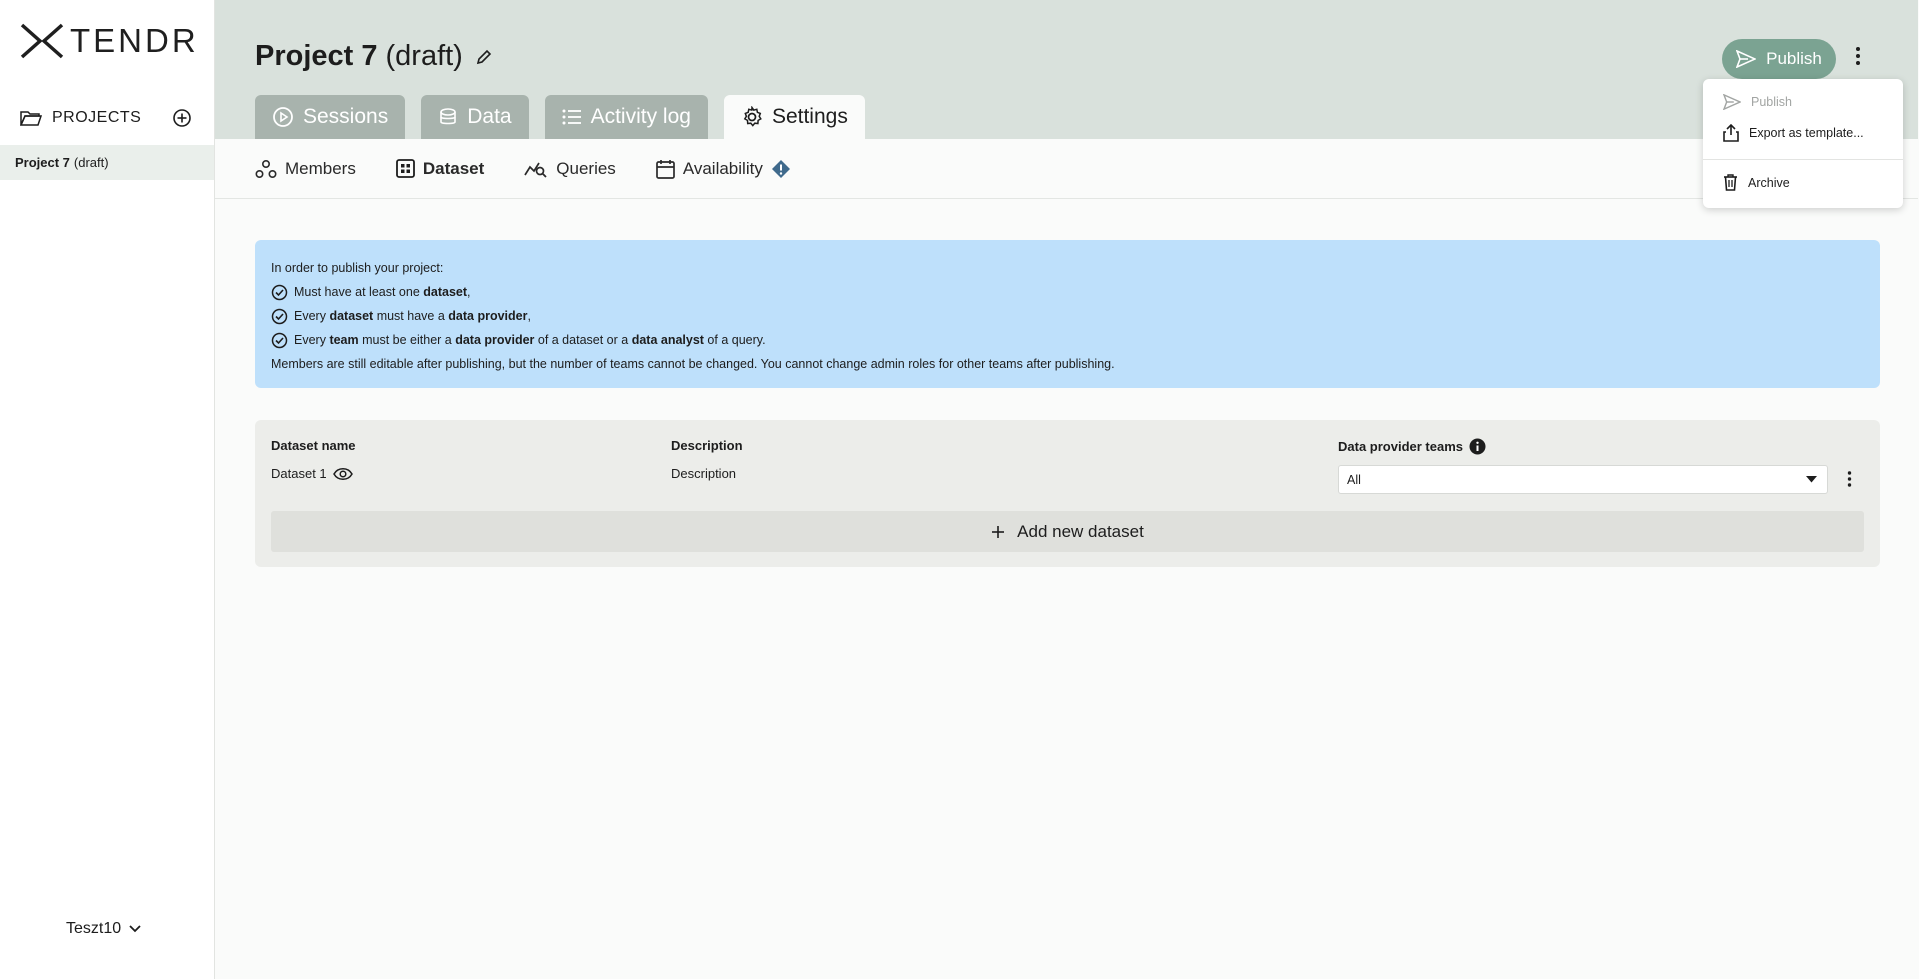  What do you see at coordinates (489, 116) in the screenshot?
I see `tab-data-label: Data` at bounding box center [489, 116].